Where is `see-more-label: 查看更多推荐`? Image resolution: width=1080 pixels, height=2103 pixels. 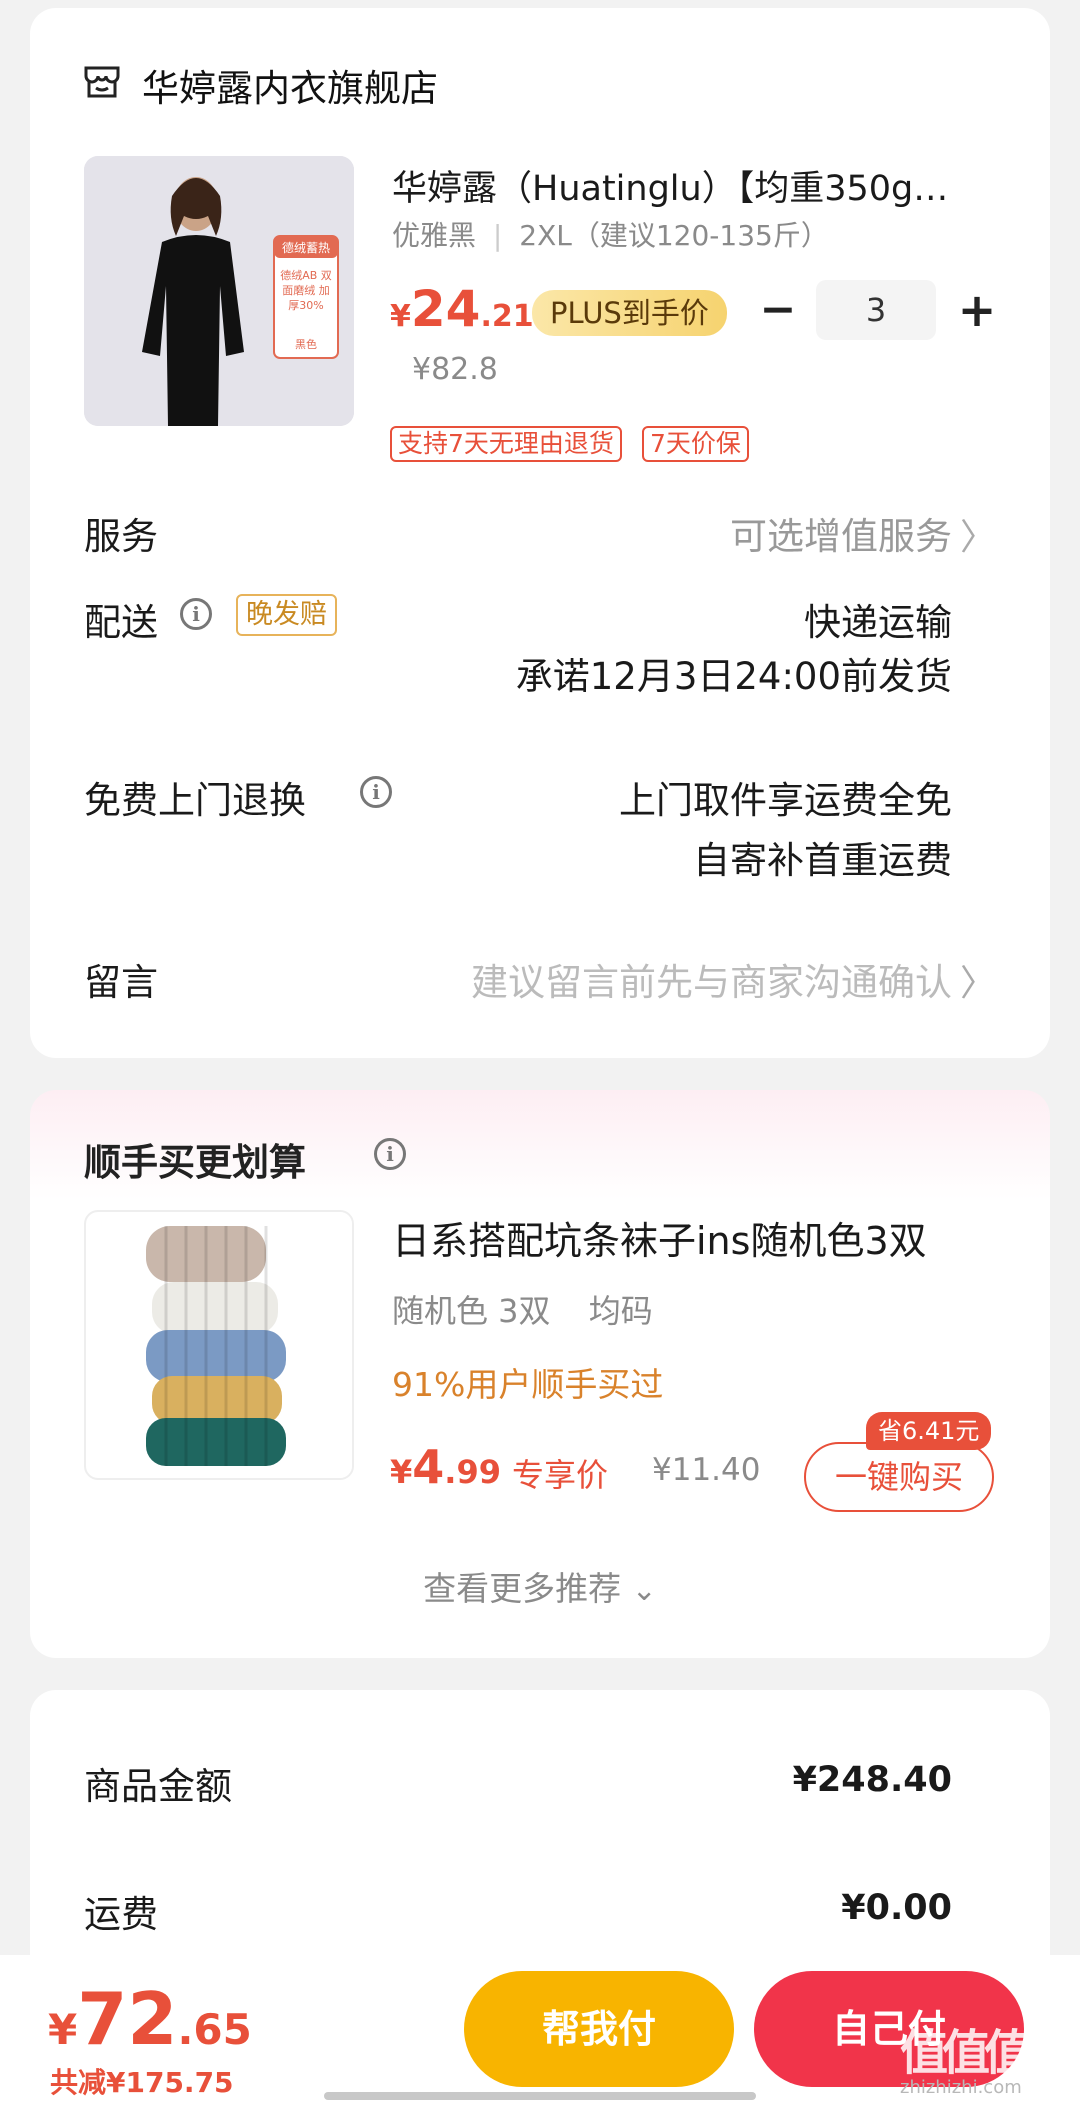
see-more-label: 查看更多推荐 is located at coordinates (522, 1588).